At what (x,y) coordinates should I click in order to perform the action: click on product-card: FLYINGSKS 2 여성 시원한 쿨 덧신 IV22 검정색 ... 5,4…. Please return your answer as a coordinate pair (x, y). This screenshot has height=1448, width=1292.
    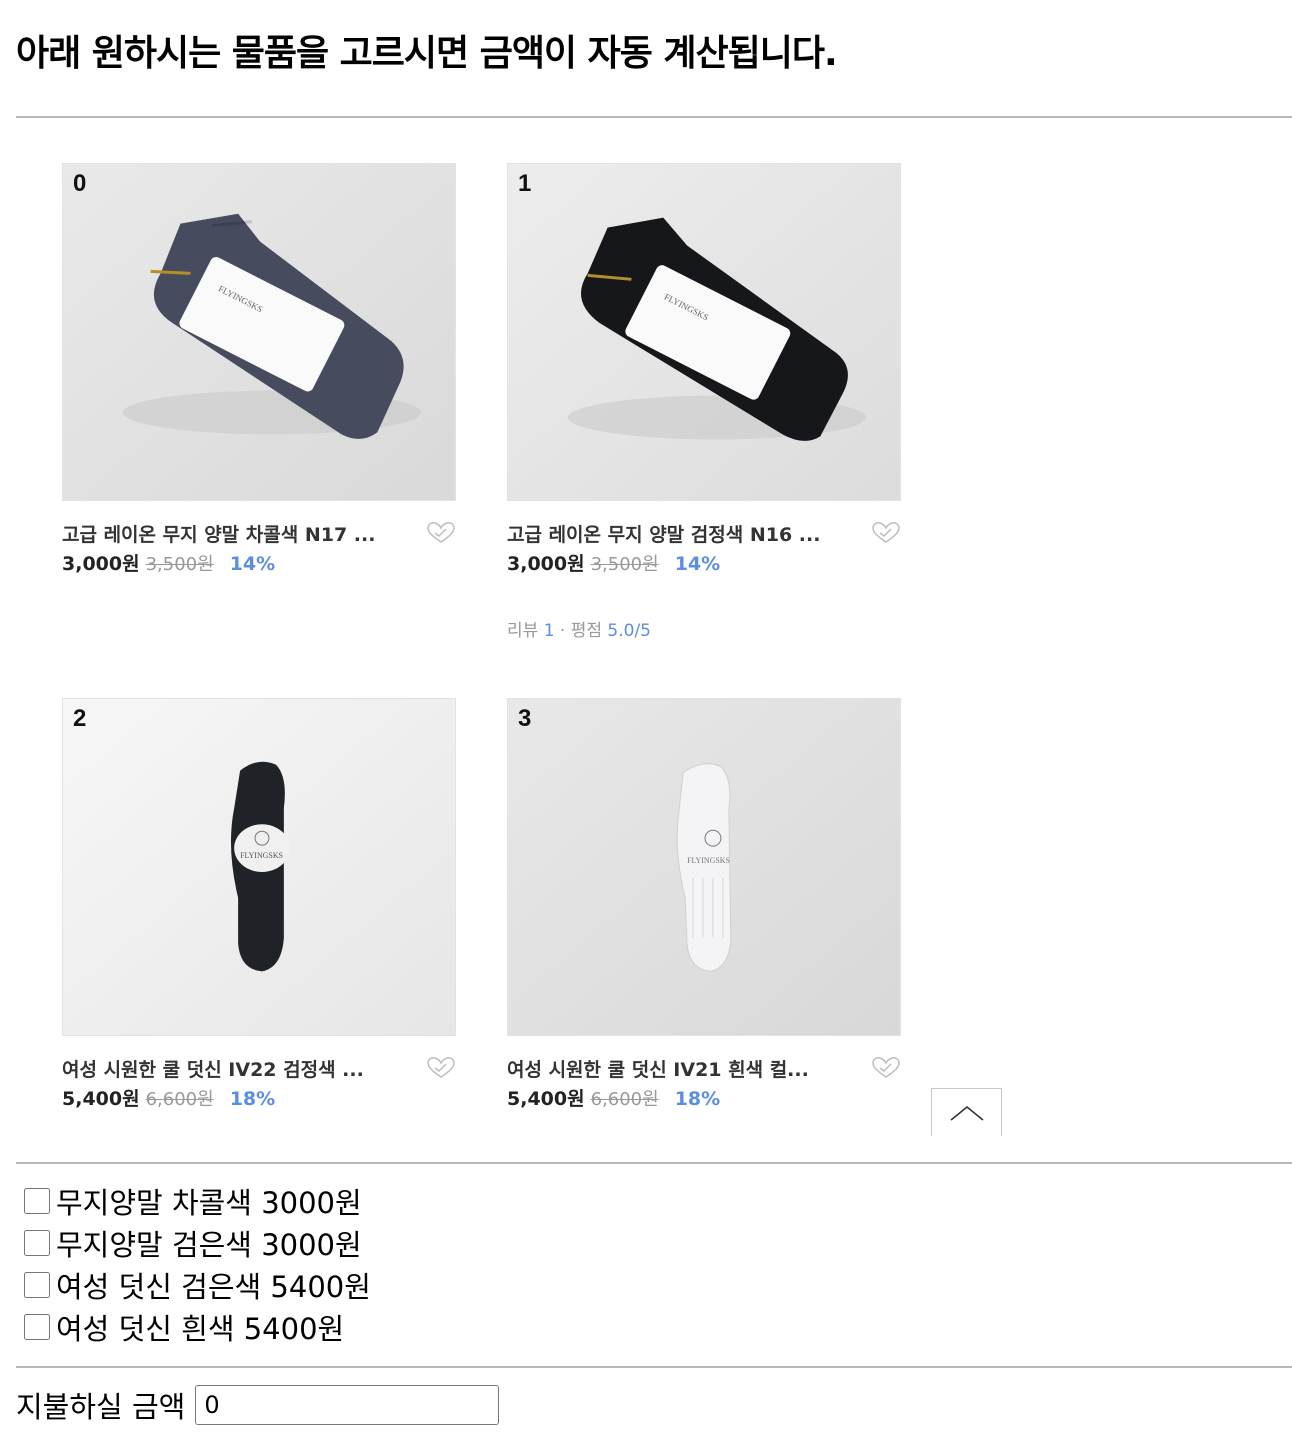
    Looking at the image, I should click on (259, 904).